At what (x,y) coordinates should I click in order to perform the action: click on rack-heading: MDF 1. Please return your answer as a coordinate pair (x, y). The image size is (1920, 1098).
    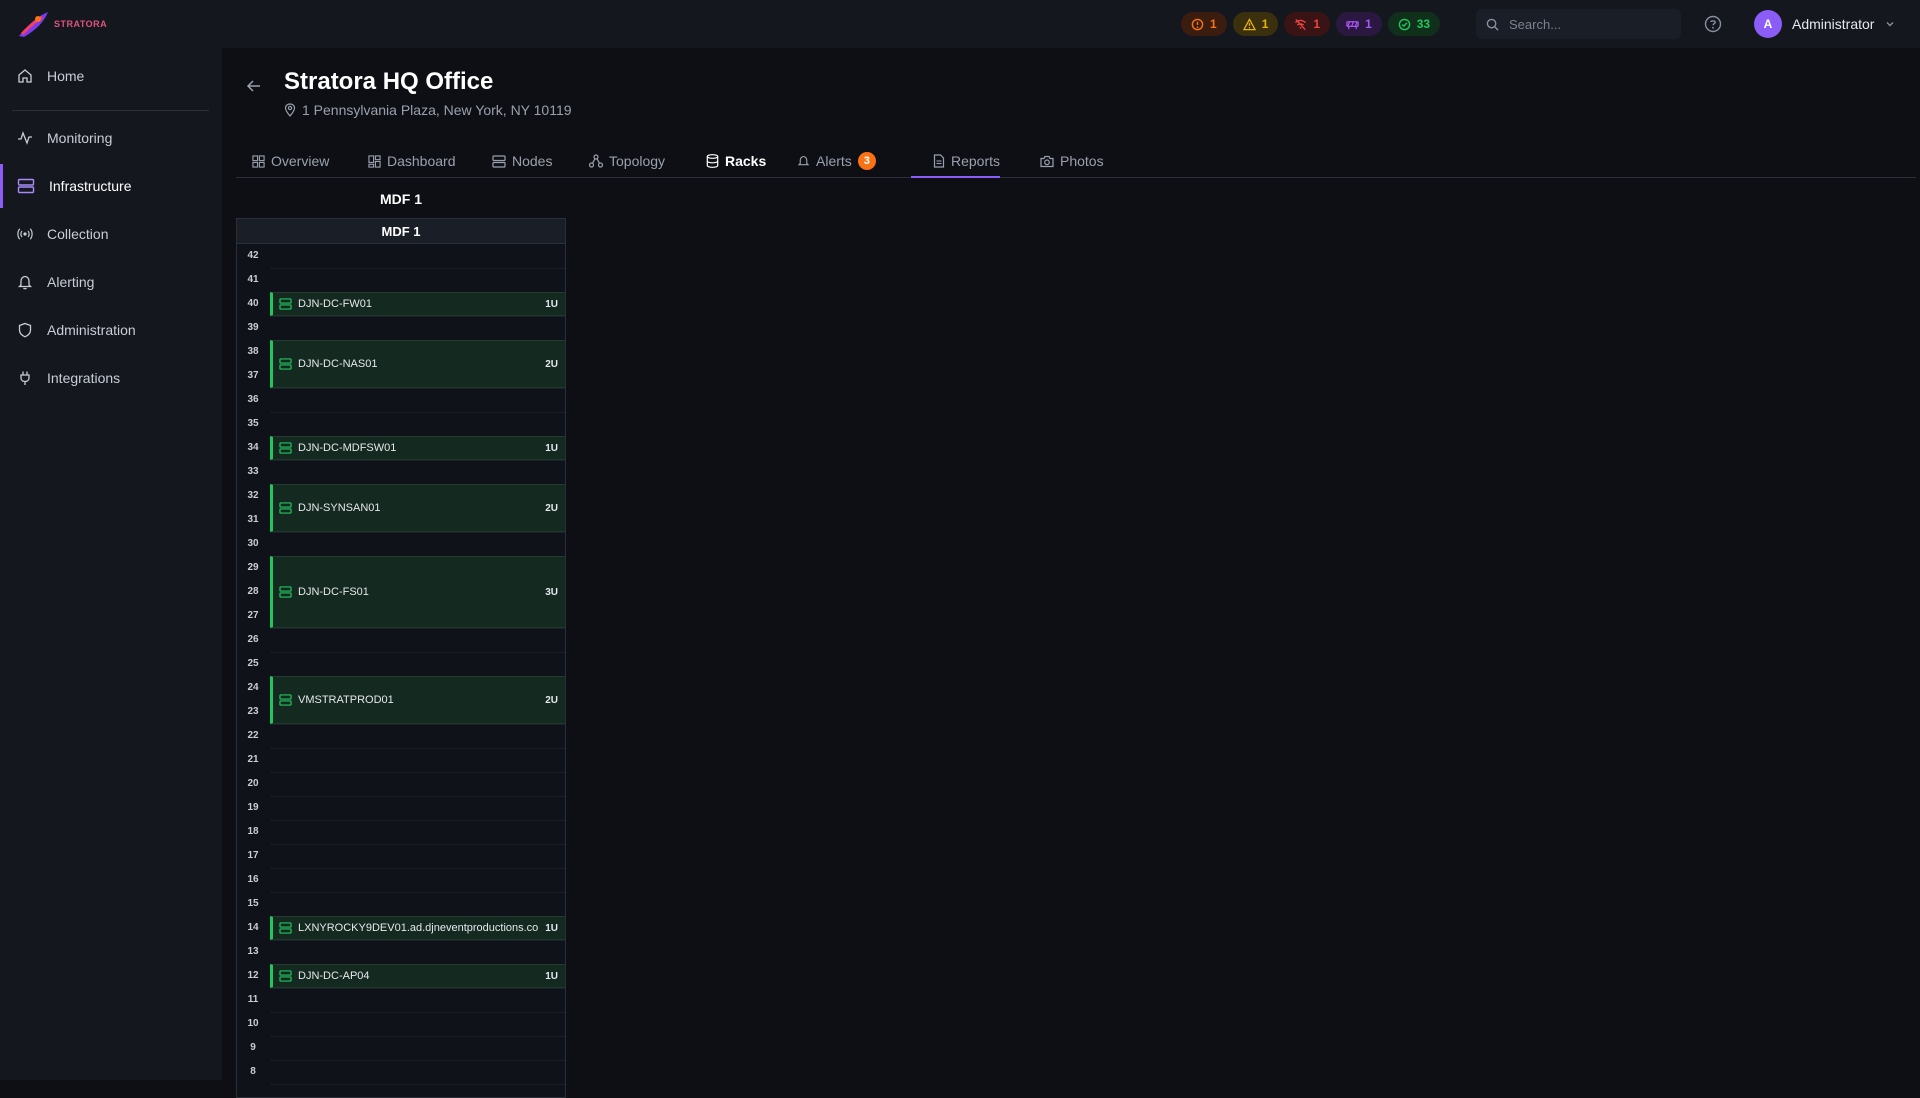
    Looking at the image, I should click on (401, 199).